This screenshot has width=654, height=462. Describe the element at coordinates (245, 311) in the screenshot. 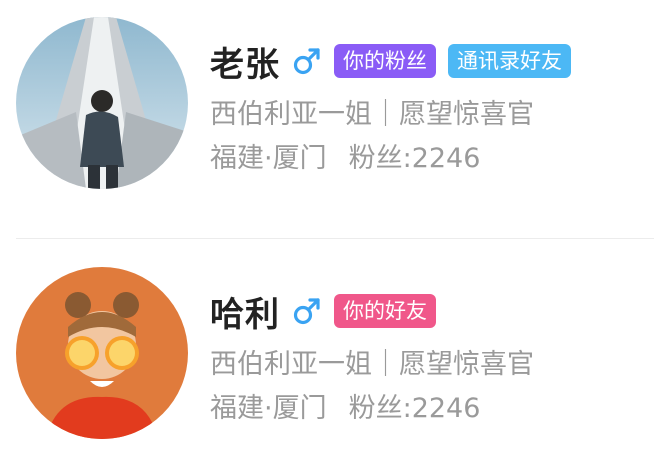

I see `user-name: 哈利` at that location.